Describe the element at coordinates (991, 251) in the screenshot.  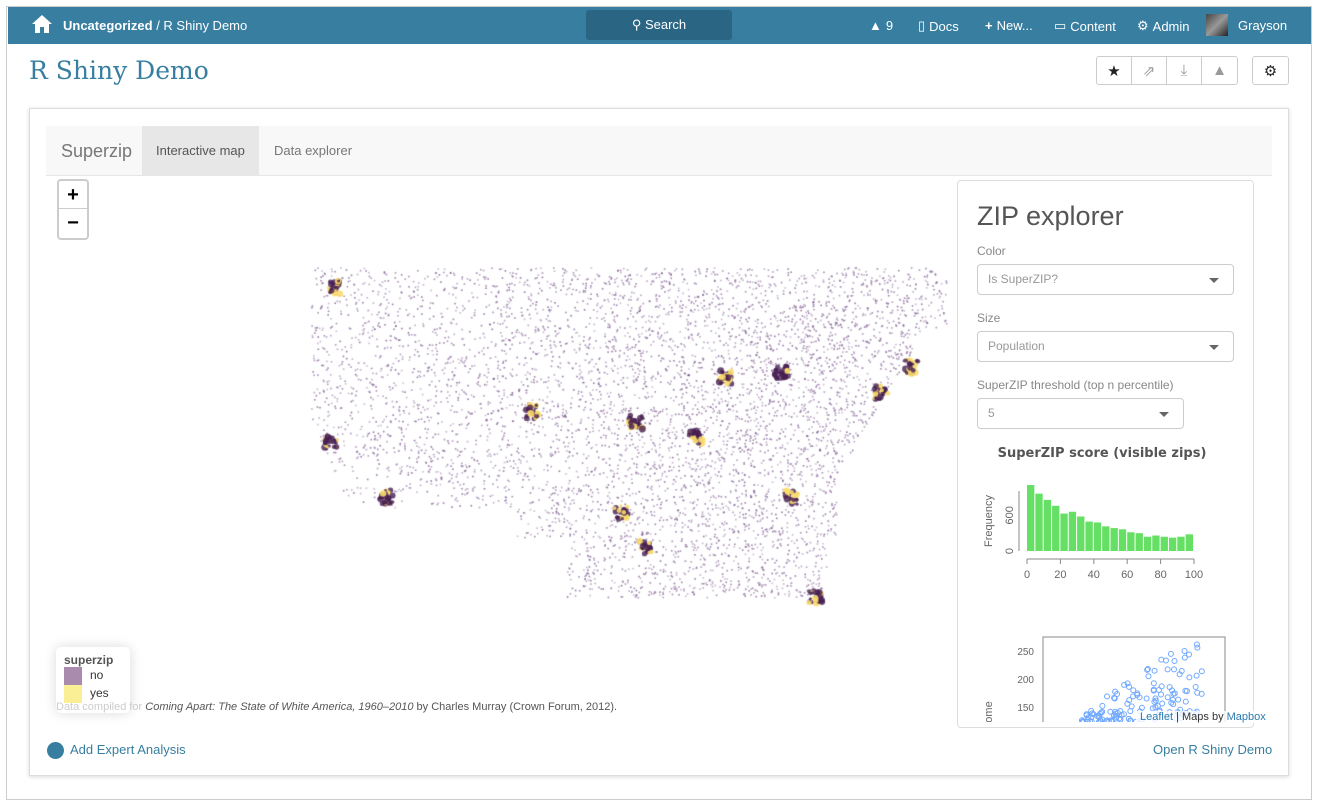
I see `color-label: Color` at that location.